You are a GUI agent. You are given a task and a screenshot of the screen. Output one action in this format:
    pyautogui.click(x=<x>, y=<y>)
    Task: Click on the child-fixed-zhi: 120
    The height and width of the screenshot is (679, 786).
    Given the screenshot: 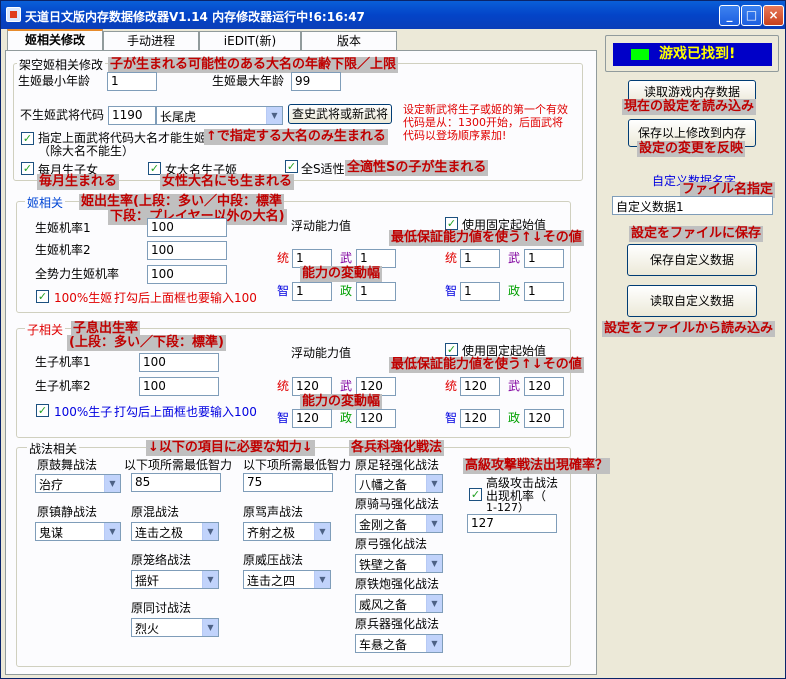 What is the action you would take?
    pyautogui.click(x=480, y=418)
    